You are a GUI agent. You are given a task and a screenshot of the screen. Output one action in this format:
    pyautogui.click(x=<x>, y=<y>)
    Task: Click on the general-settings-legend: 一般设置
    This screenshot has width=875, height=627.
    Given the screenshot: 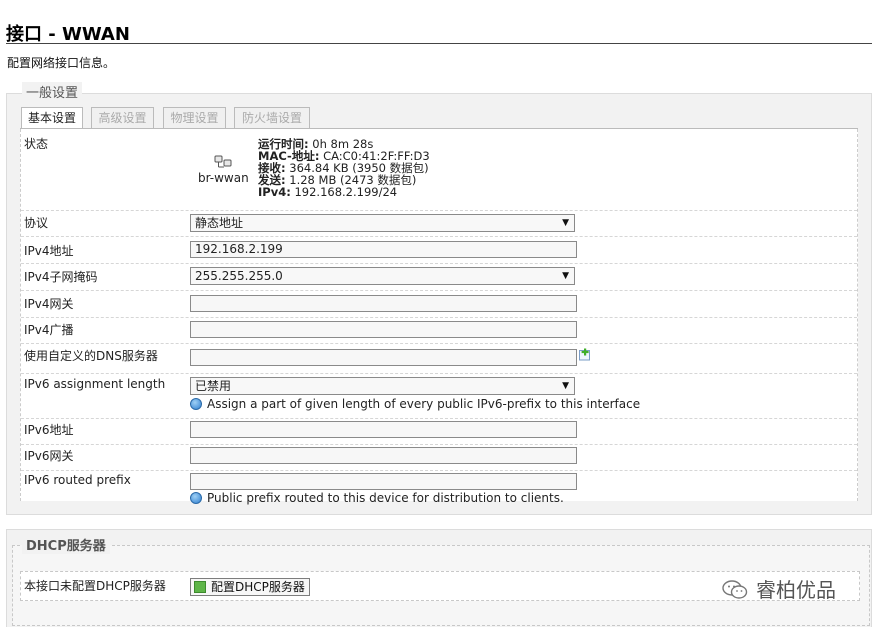 What is the action you would take?
    pyautogui.click(x=52, y=91)
    